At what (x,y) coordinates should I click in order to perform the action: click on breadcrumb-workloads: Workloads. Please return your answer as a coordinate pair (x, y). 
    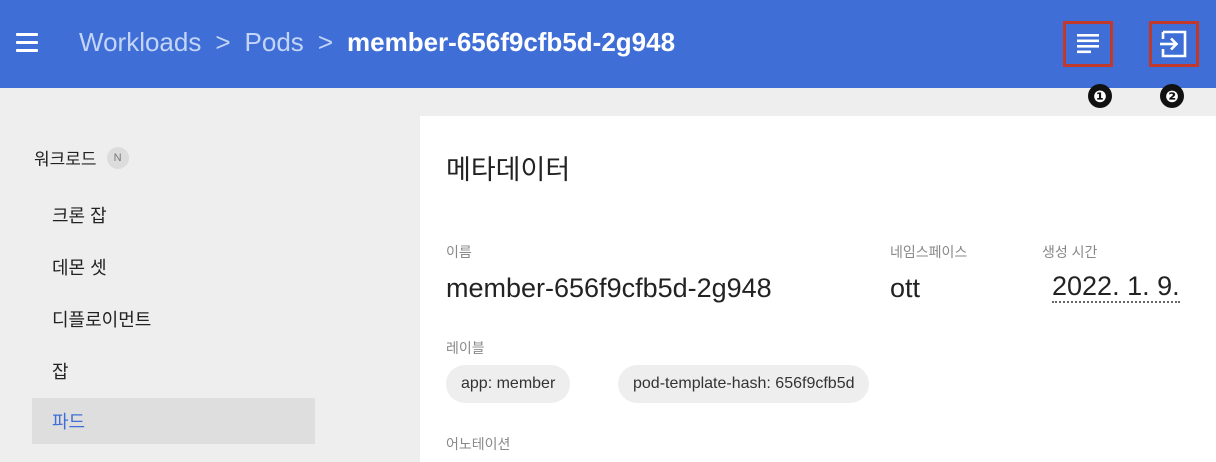
    Looking at the image, I should click on (140, 42).